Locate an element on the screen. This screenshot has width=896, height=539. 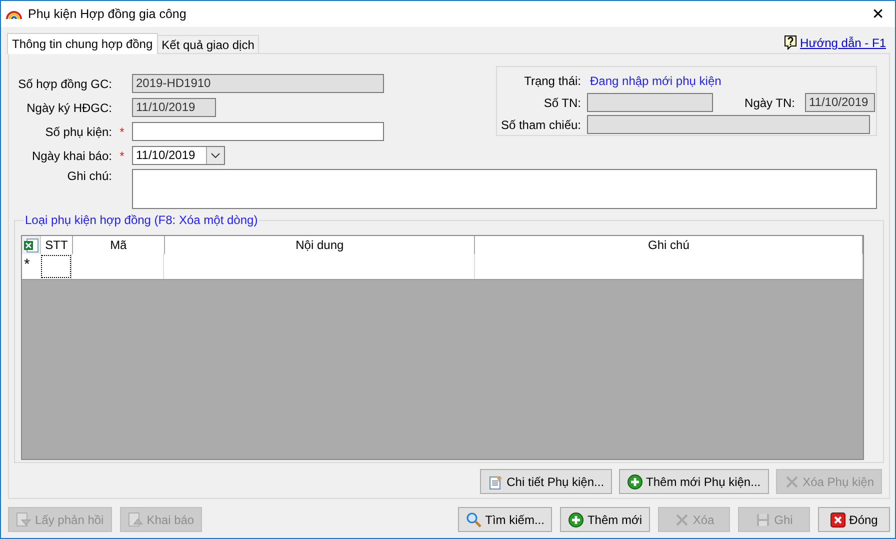
dropdown-button is located at coordinates (215, 155).